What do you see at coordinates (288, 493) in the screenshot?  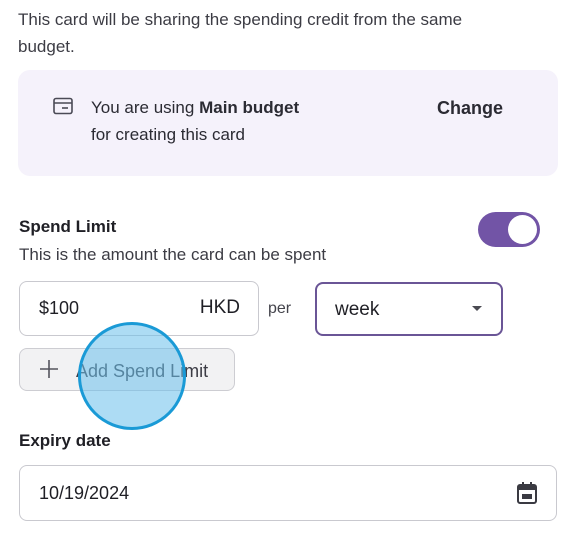 I see `expiry-date-input: 10/19/2024` at bounding box center [288, 493].